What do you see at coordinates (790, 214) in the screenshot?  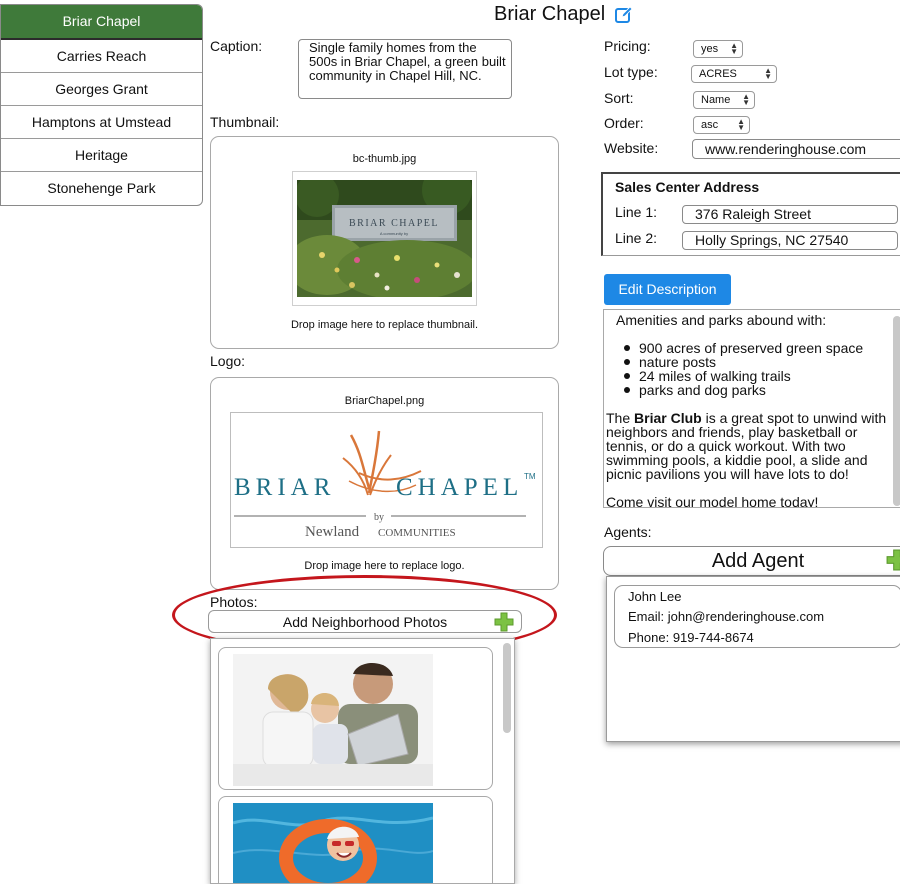 I see `line1-input: 376 Raleigh Street` at bounding box center [790, 214].